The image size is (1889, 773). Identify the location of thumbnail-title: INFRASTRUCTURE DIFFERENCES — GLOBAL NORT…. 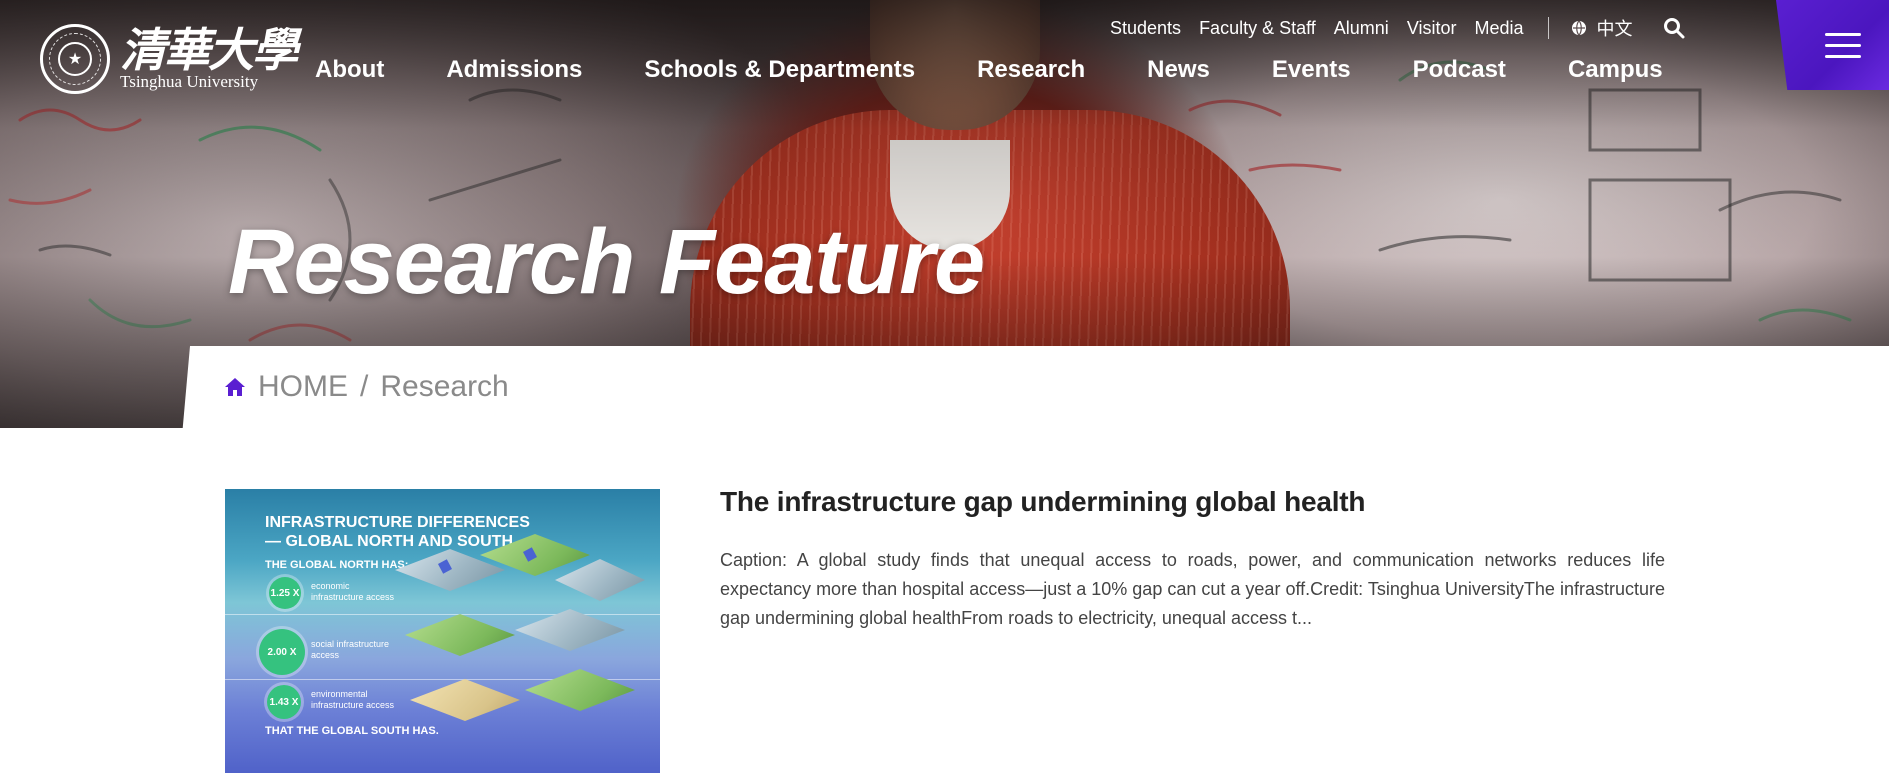
(397, 532).